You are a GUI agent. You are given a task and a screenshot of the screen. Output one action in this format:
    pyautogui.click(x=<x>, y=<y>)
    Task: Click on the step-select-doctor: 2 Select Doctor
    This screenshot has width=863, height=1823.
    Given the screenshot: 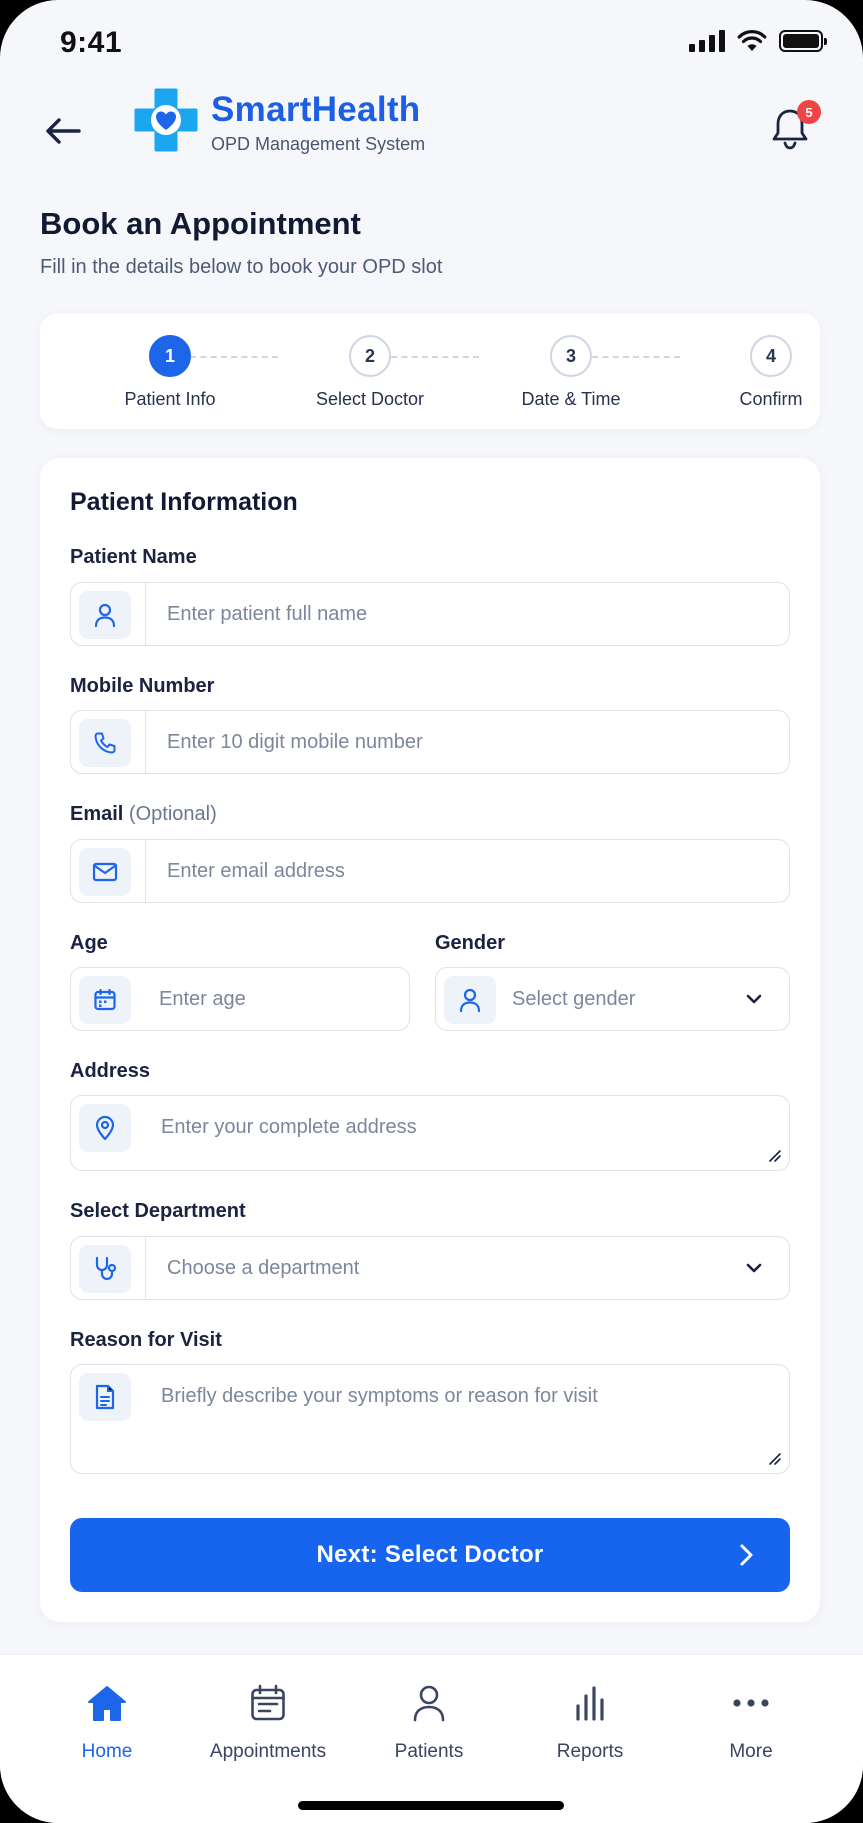 What is the action you would take?
    pyautogui.click(x=370, y=372)
    